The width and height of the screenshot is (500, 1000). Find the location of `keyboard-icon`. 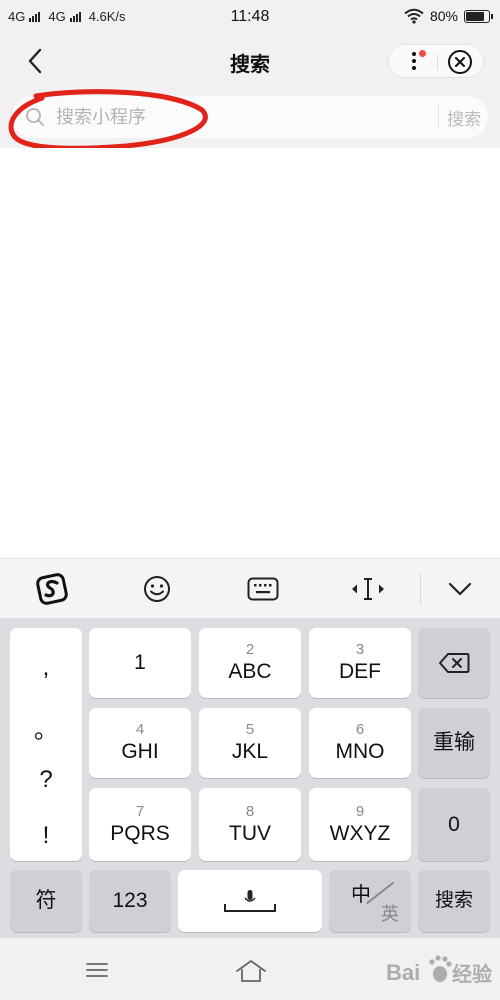

keyboard-icon is located at coordinates (263, 589).